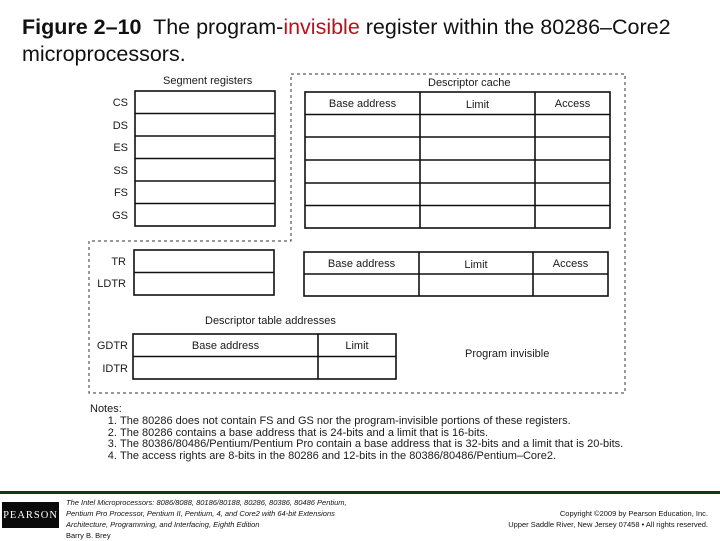  I want to click on cache-column-access: Access, so click(572, 104).